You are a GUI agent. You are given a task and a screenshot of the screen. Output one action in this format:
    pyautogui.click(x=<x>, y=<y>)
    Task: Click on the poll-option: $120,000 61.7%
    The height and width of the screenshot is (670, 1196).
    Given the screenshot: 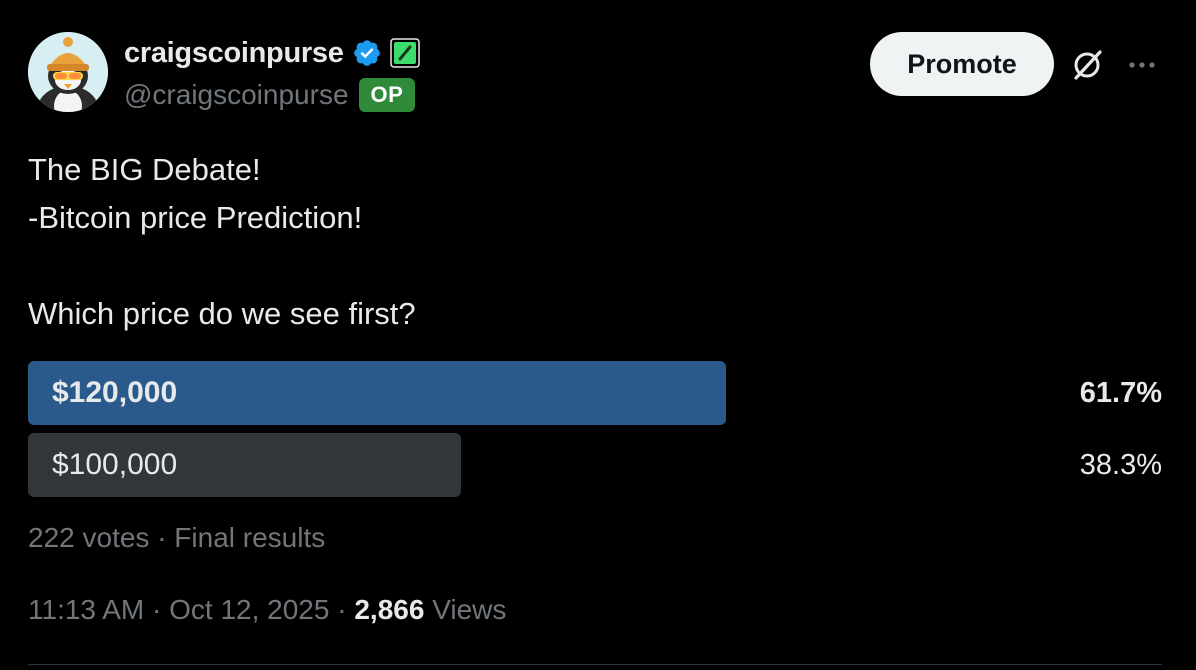 What is the action you would take?
    pyautogui.click(x=595, y=393)
    